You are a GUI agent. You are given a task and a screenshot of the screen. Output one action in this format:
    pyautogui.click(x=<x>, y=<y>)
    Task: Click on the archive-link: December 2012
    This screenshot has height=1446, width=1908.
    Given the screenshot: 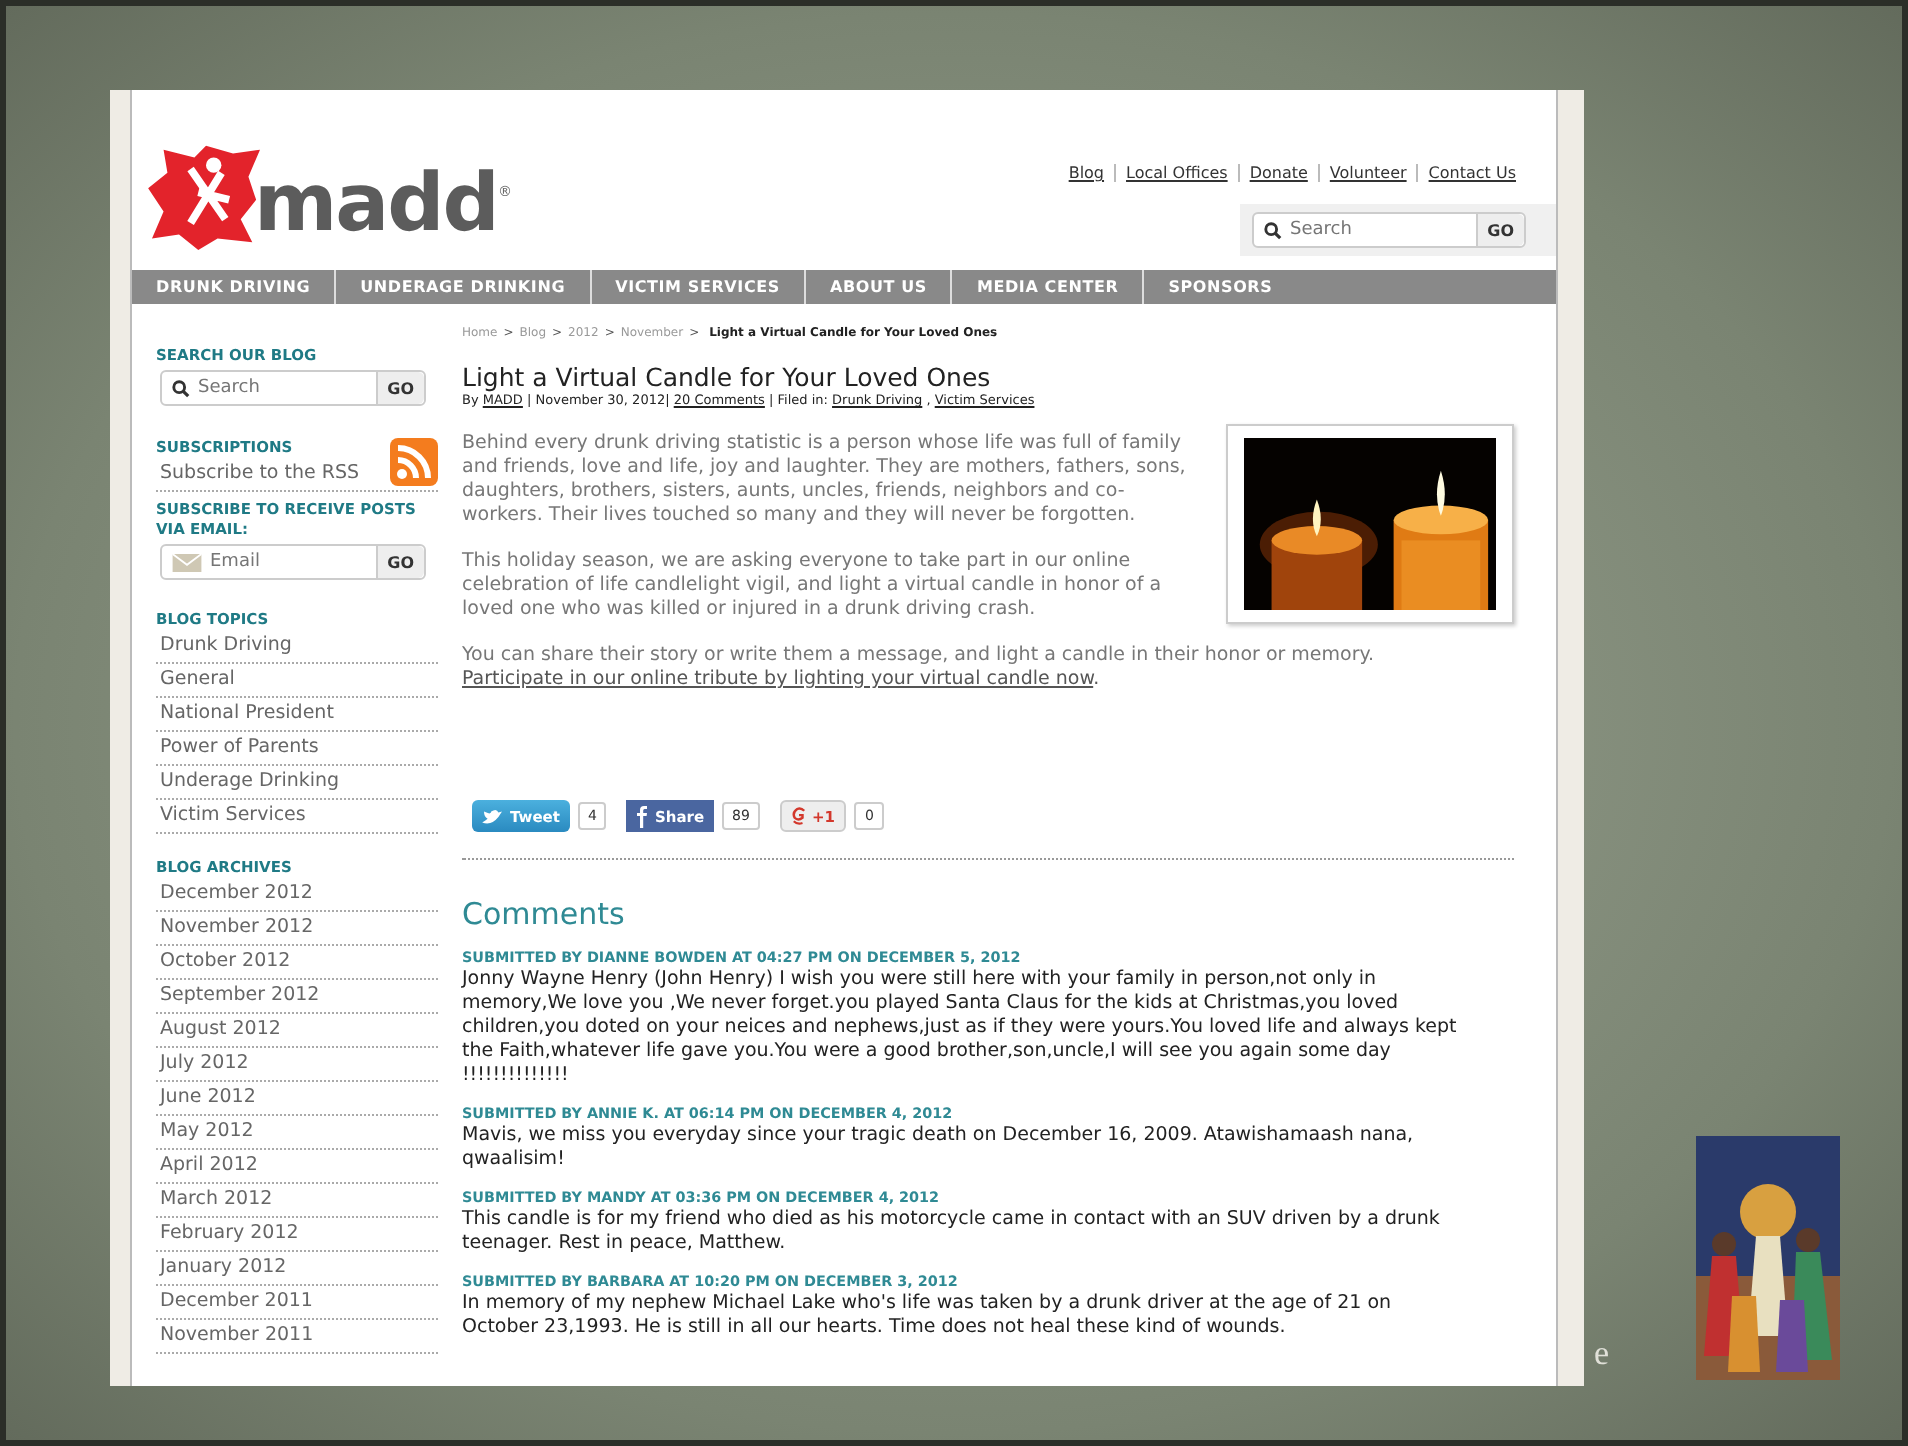 What is the action you would take?
    pyautogui.click(x=297, y=895)
    